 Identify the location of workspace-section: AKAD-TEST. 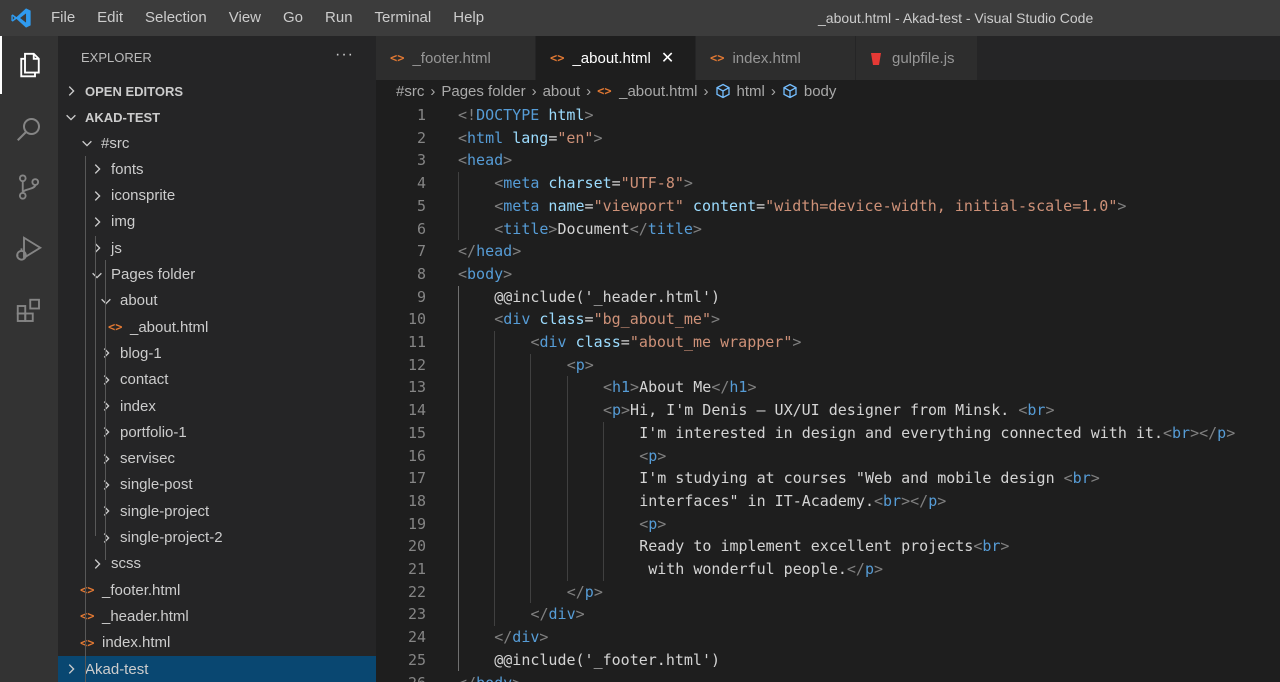
(217, 117).